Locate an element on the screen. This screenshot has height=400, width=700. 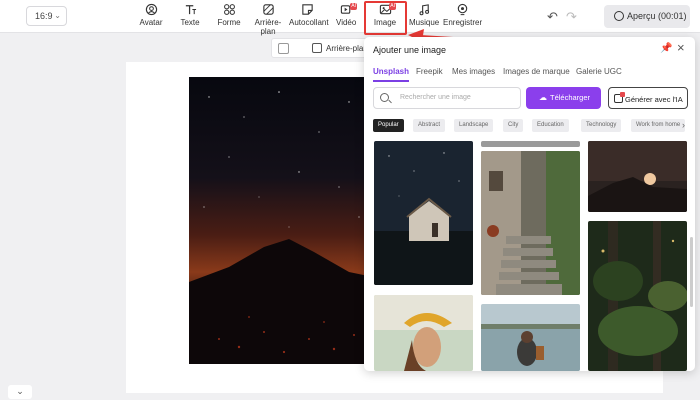
collapse-timeline-button: ⌄ is located at coordinates (20, 392).